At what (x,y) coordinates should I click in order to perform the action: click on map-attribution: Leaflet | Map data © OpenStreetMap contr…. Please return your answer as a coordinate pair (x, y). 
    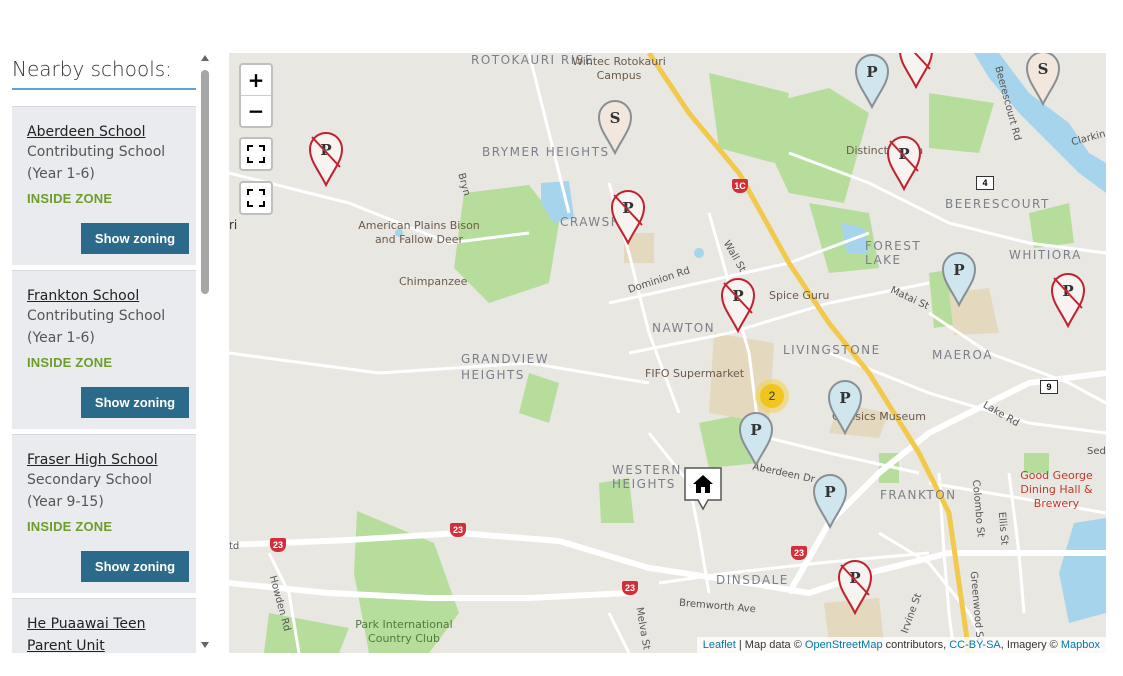
    Looking at the image, I should click on (901, 645).